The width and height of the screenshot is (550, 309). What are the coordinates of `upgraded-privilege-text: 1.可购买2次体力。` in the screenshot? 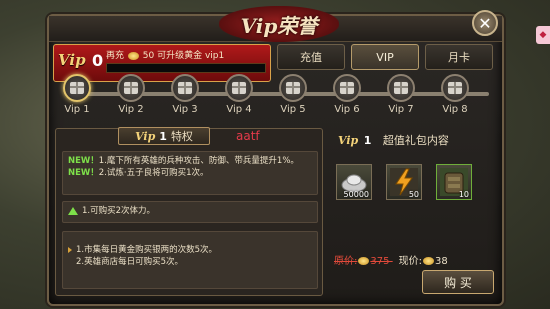 It's located at (119, 211).